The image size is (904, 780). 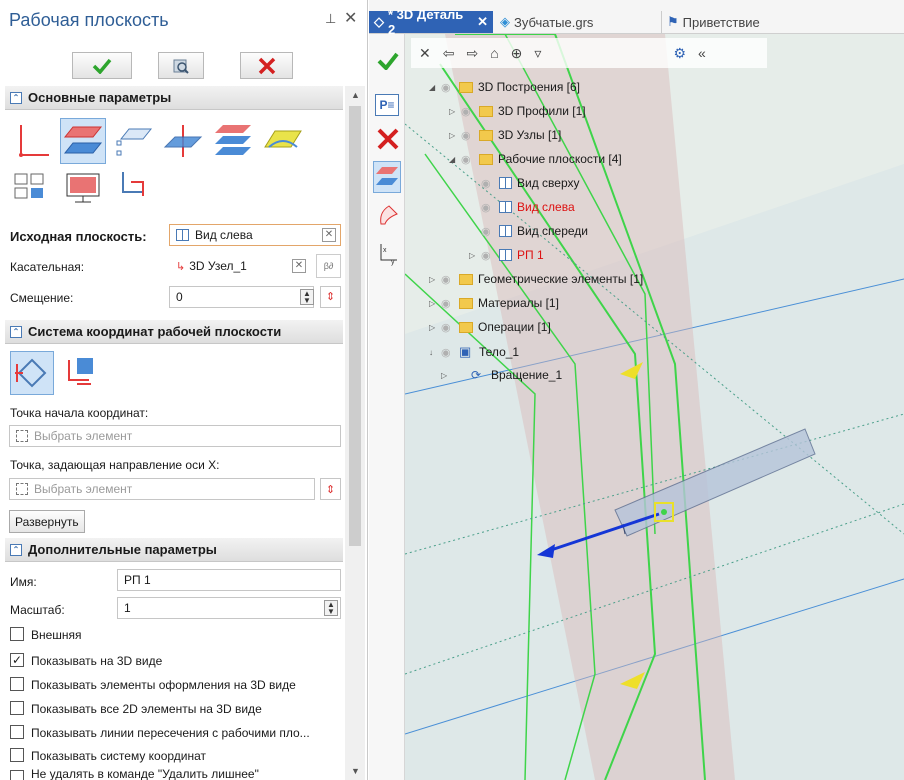 I want to click on coordsys-icon: xy, so click(x=388, y=255).